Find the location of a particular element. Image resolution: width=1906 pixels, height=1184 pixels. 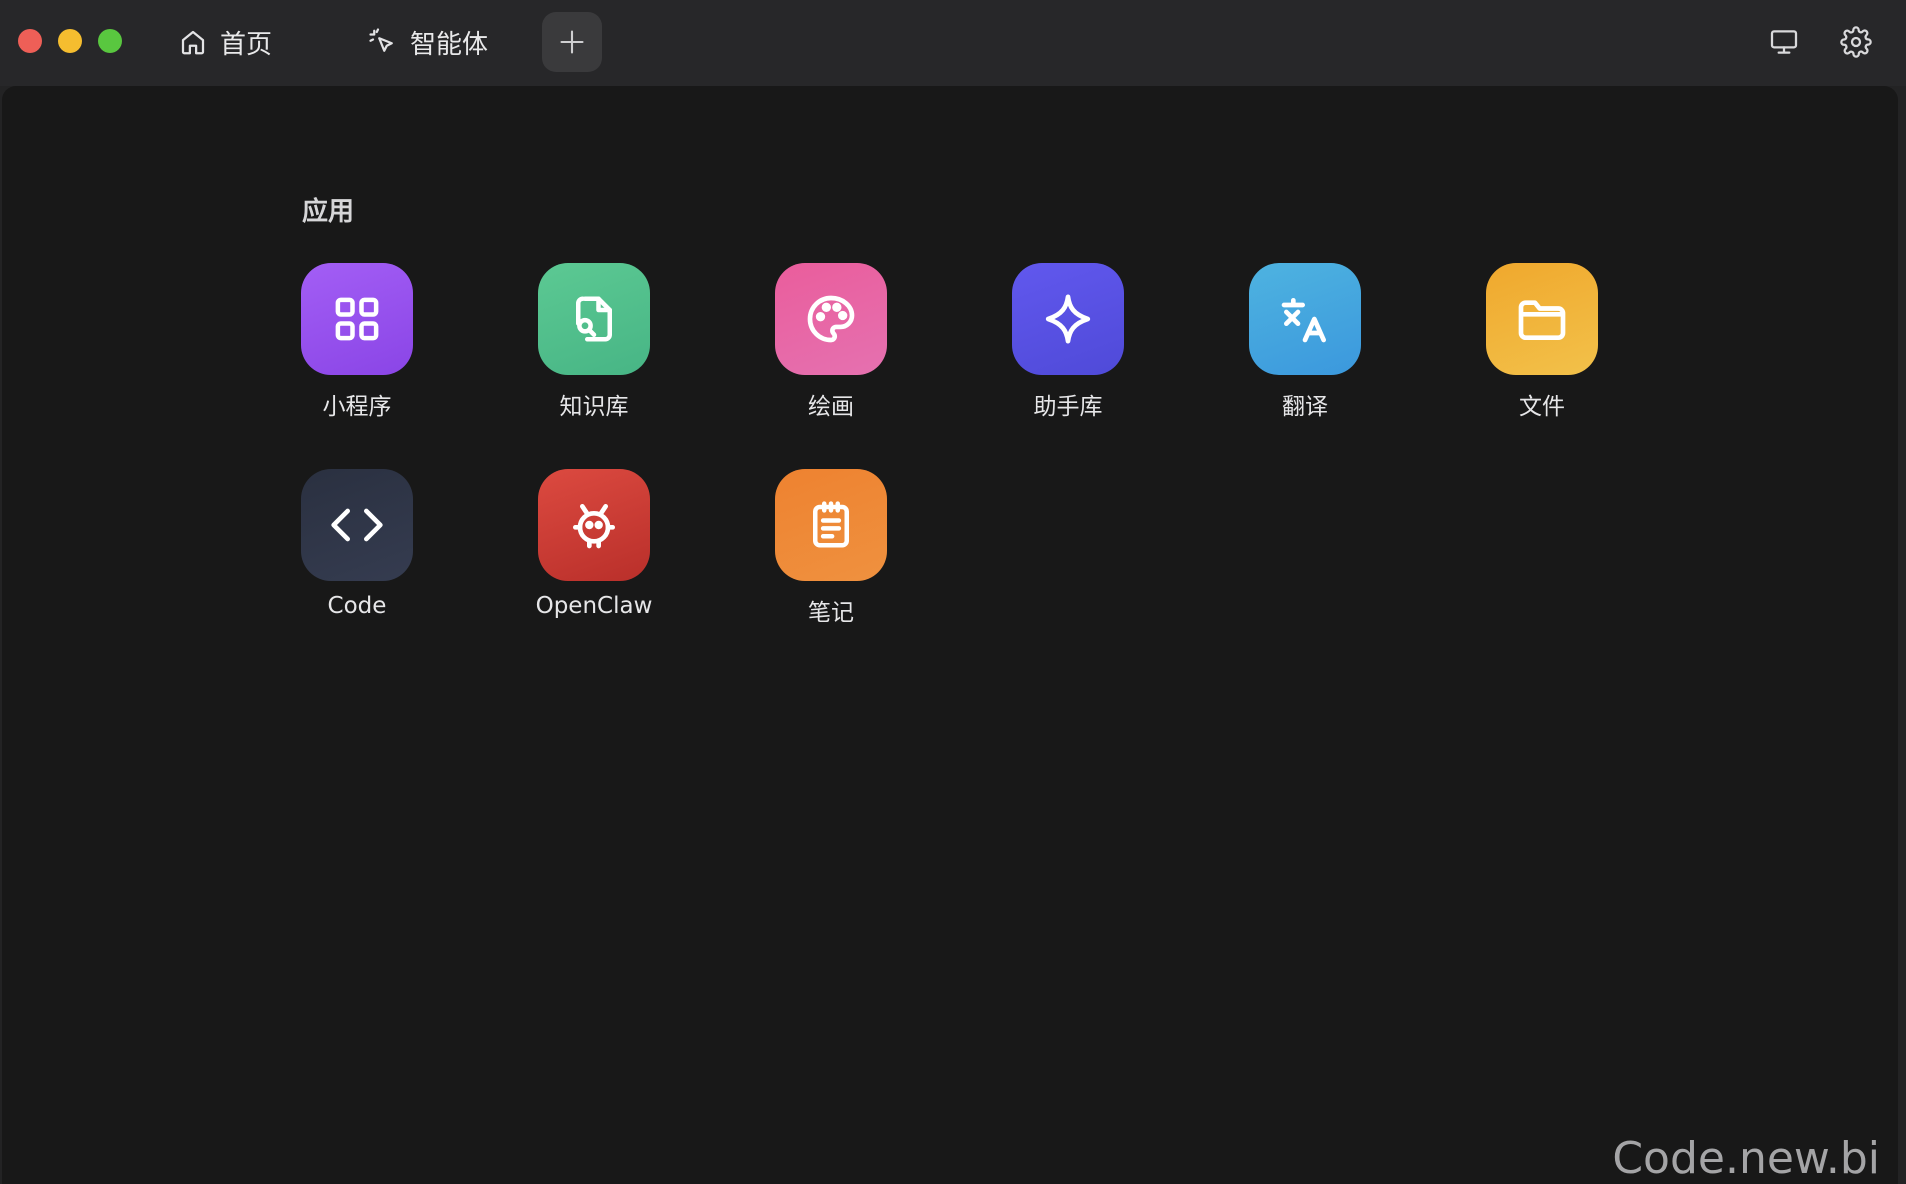

app-openclaw: OpenClaw is located at coordinates (594, 544).